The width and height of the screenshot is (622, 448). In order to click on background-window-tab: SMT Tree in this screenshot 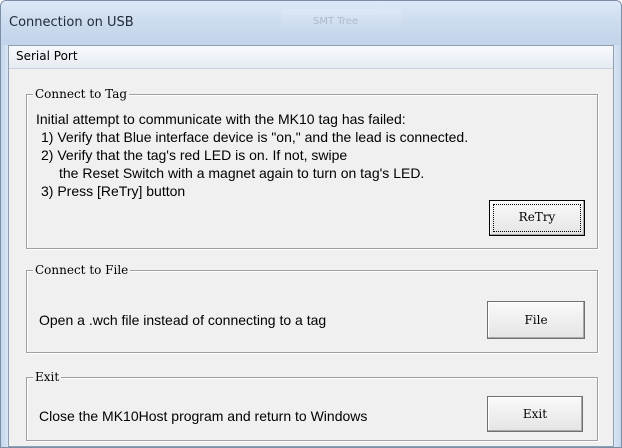, I will do `click(341, 22)`.